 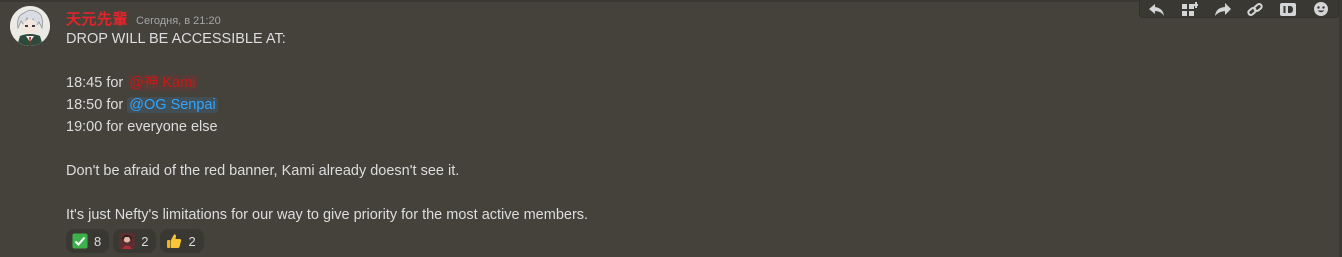 What do you see at coordinates (1255, 8) in the screenshot?
I see `link-icon` at bounding box center [1255, 8].